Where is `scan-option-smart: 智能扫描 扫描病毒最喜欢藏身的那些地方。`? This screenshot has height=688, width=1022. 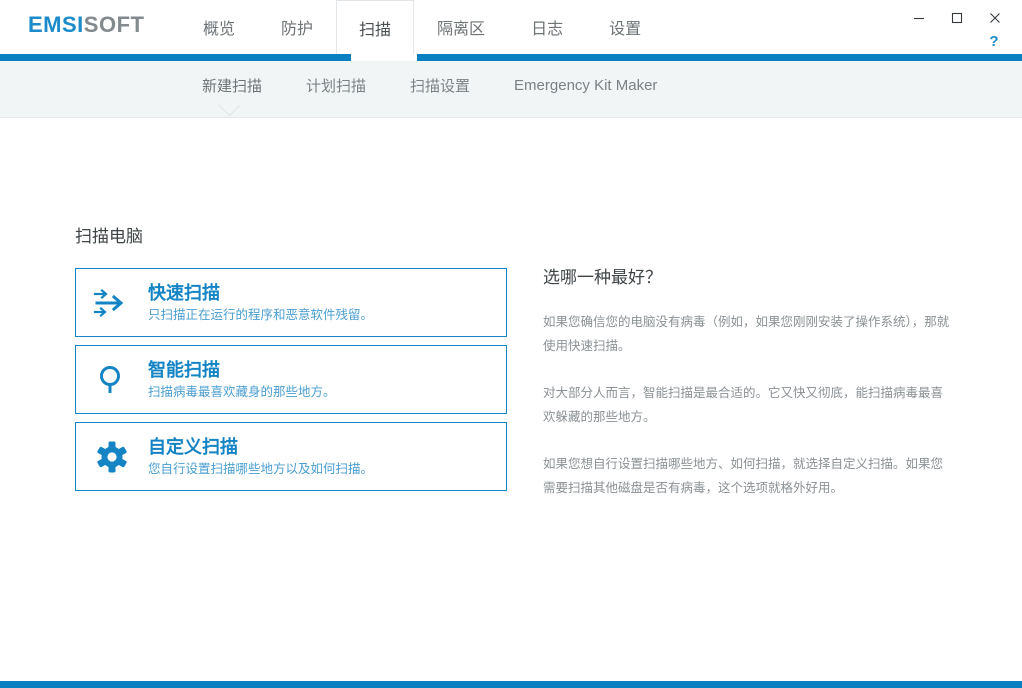 scan-option-smart: 智能扫描 扫描病毒最喜欢藏身的那些地方。 is located at coordinates (291, 379).